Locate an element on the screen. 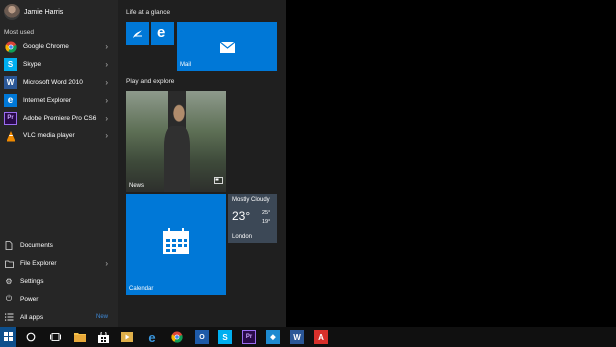  weather-high-low: 25° 19° is located at coordinates (266, 218).